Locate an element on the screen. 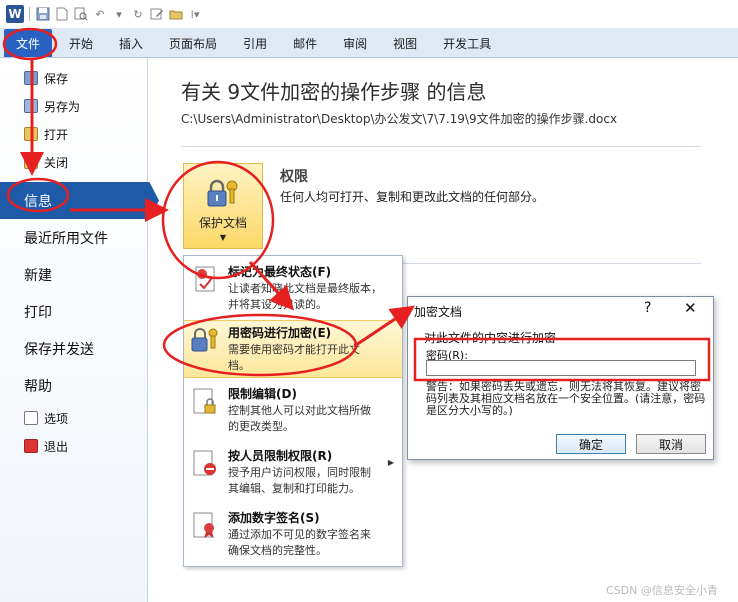 This screenshot has width=738, height=602. restrict-editing-icon is located at coordinates (205, 401).